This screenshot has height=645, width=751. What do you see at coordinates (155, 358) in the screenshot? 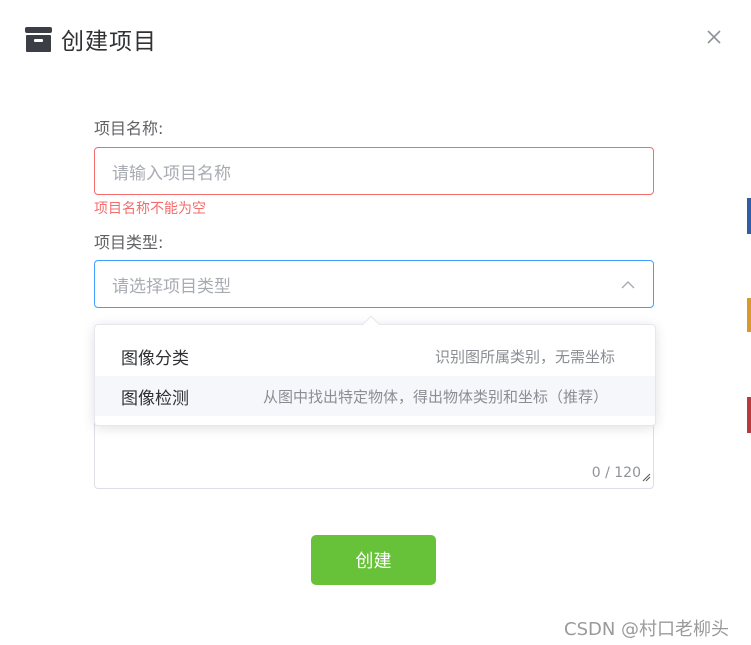
I see `option-label: 图像分类` at bounding box center [155, 358].